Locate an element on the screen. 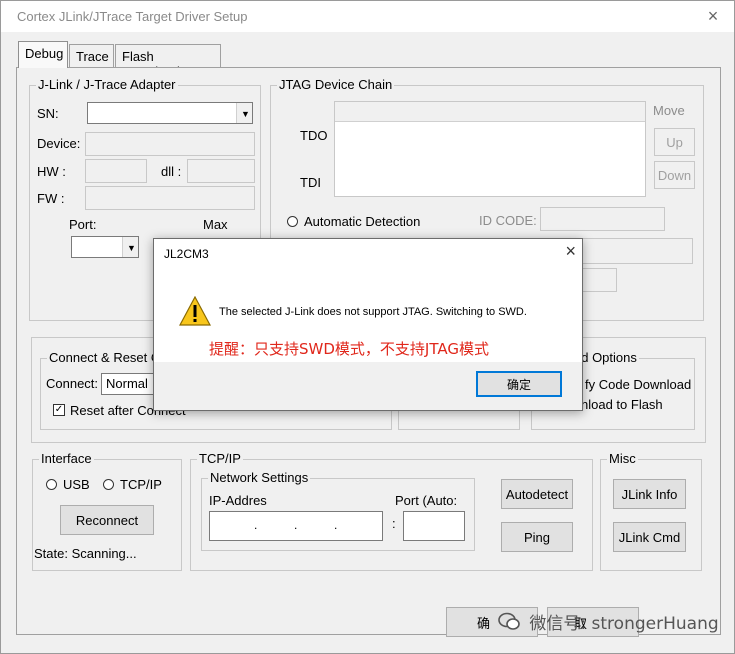 The height and width of the screenshot is (654, 735). tcpip-radio is located at coordinates (108, 484).